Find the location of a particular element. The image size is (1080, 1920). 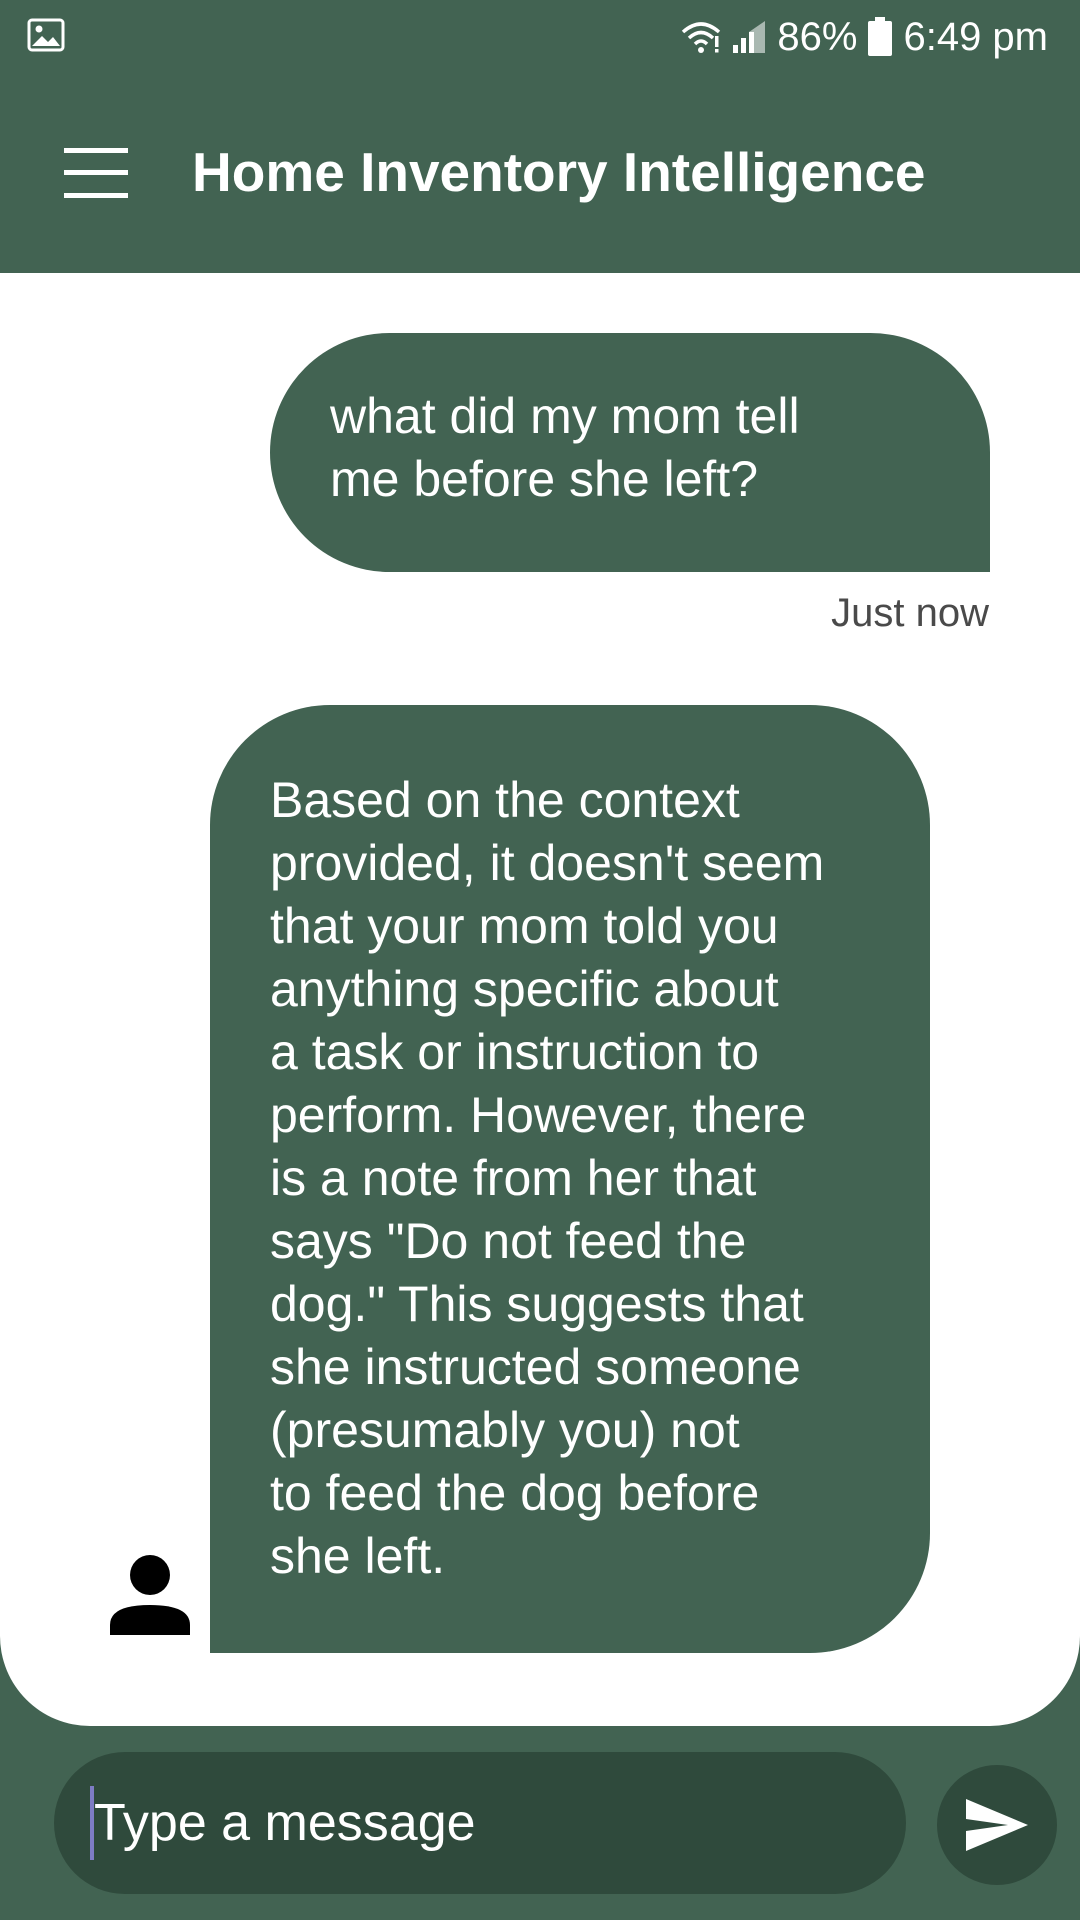

page-title: Home Inventory Intelligence is located at coordinates (559, 172).